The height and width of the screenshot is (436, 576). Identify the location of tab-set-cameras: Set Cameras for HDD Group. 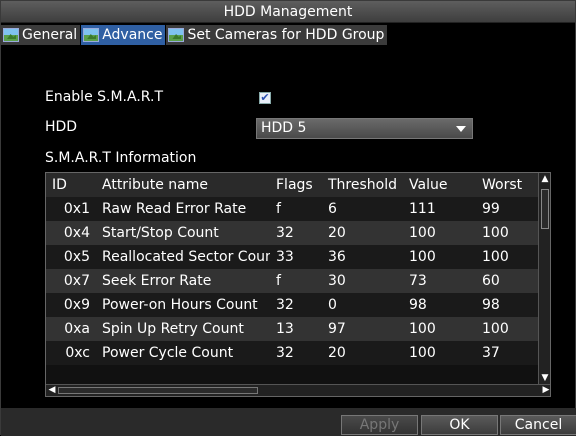
(277, 35).